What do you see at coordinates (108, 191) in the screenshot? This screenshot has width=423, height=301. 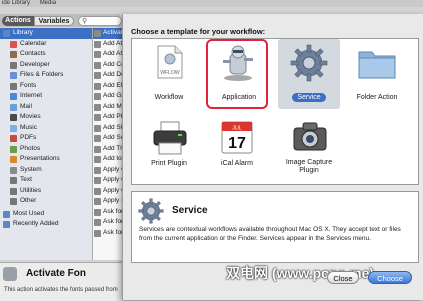 I see `action-item: Apply Q` at bounding box center [108, 191].